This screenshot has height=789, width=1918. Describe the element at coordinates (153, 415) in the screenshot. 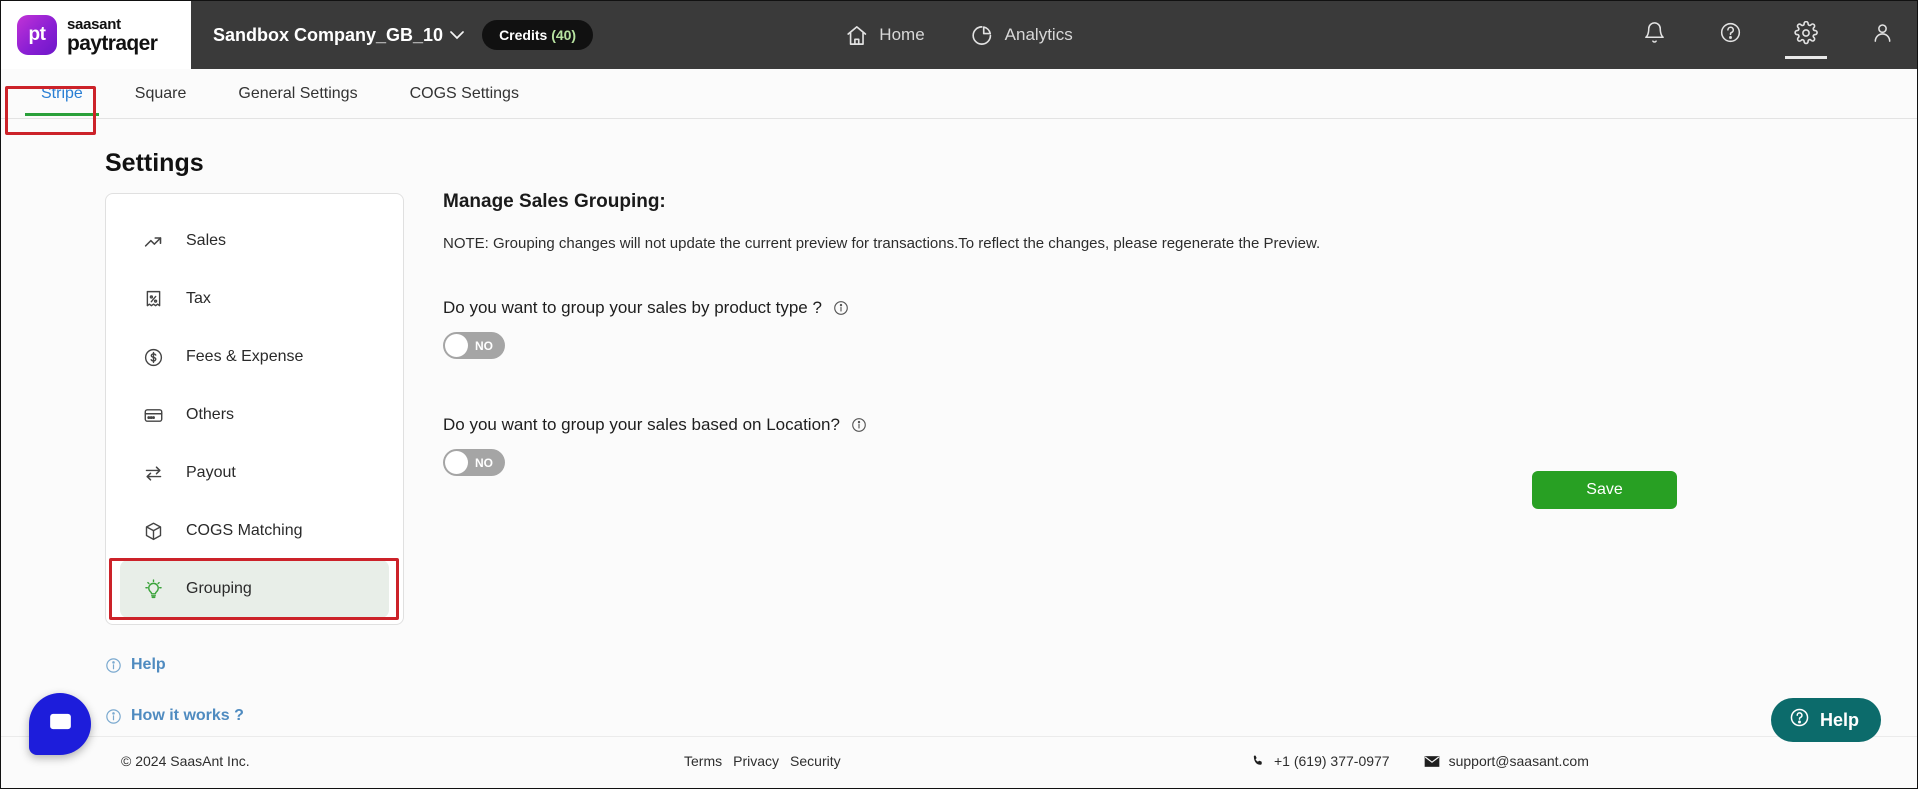

I see `card-icon` at that location.